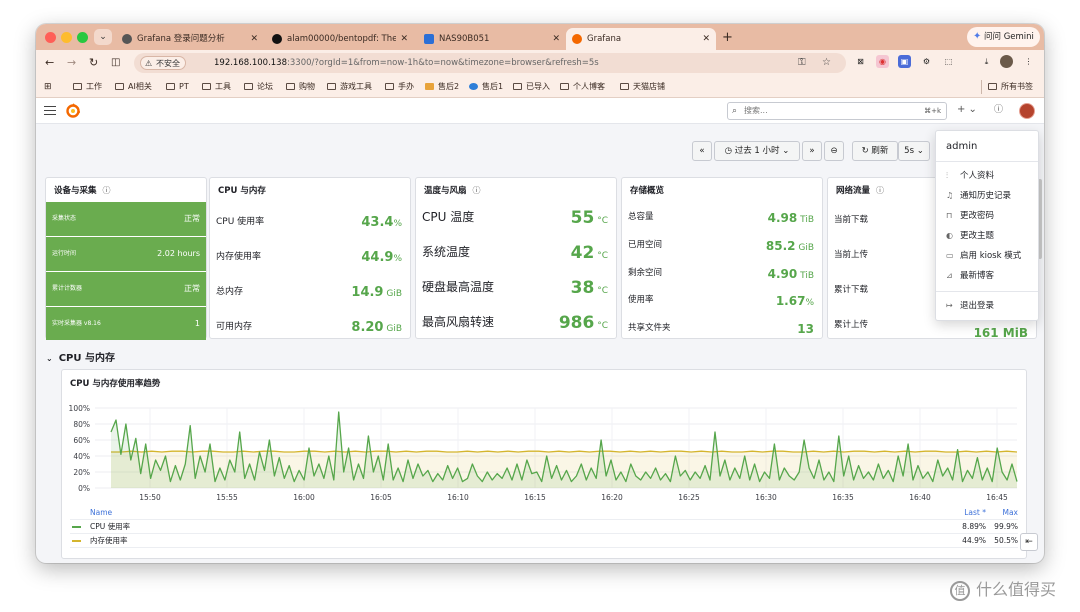 Image resolution: width=1080 pixels, height=612 pixels. I want to click on extensions-icon: ⬚, so click(948, 61).